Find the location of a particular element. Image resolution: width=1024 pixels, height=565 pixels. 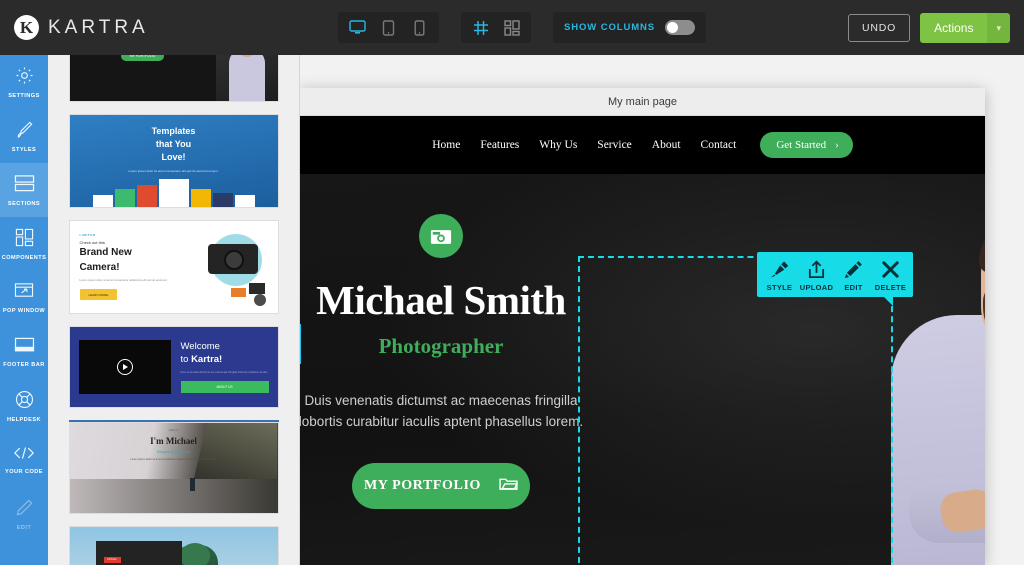

thumb-eyebrow: Check out this is located at coordinates (92, 243).